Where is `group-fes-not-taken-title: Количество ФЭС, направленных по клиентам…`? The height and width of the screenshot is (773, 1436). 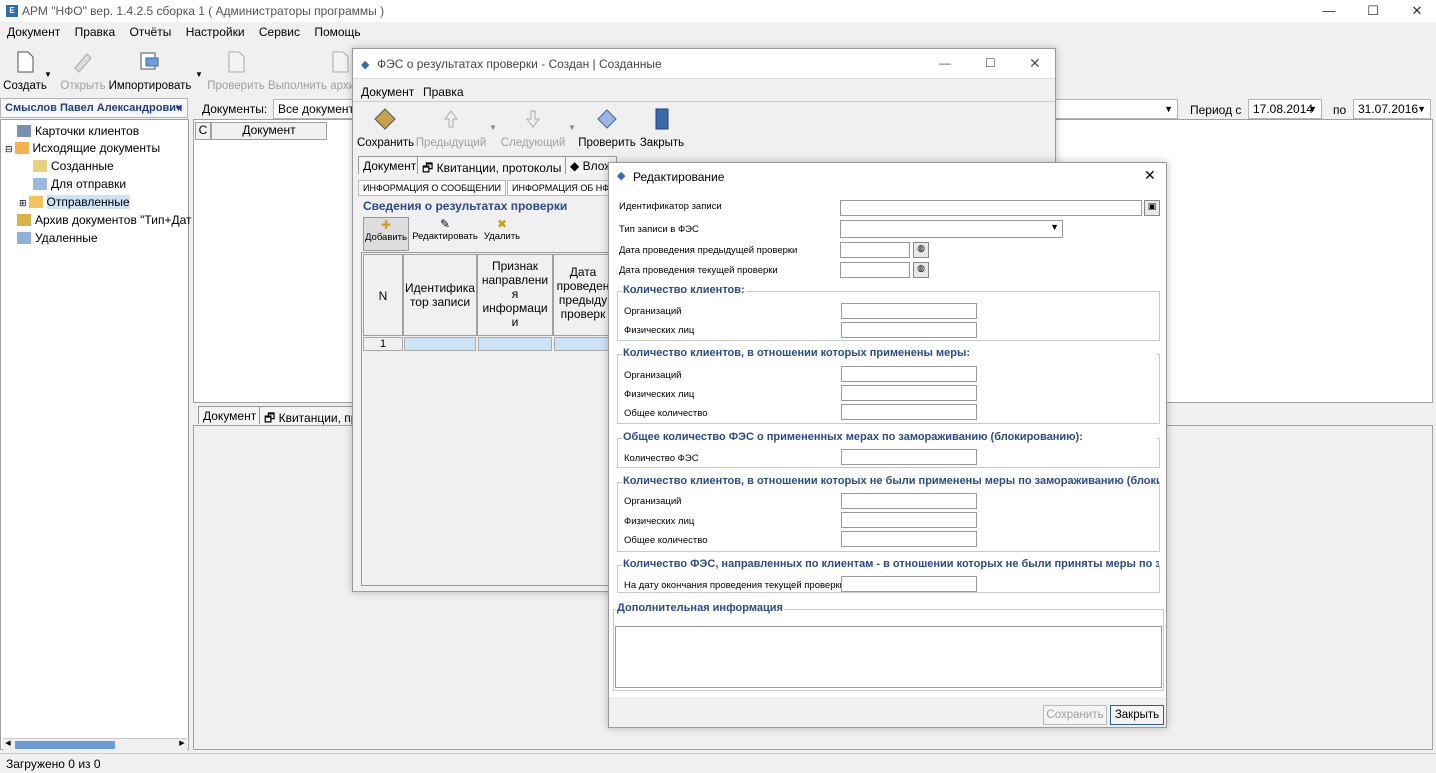
group-fes-not-taken-title: Количество ФЭС, направленных по клиентам… is located at coordinates (890, 564).